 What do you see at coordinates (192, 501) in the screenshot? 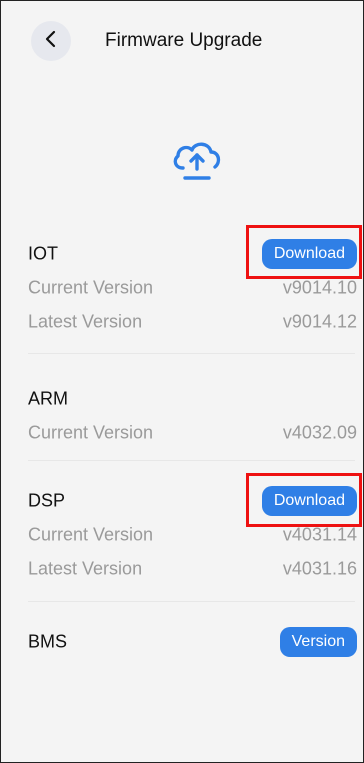
I see `dsp-header-row: DSP Download` at bounding box center [192, 501].